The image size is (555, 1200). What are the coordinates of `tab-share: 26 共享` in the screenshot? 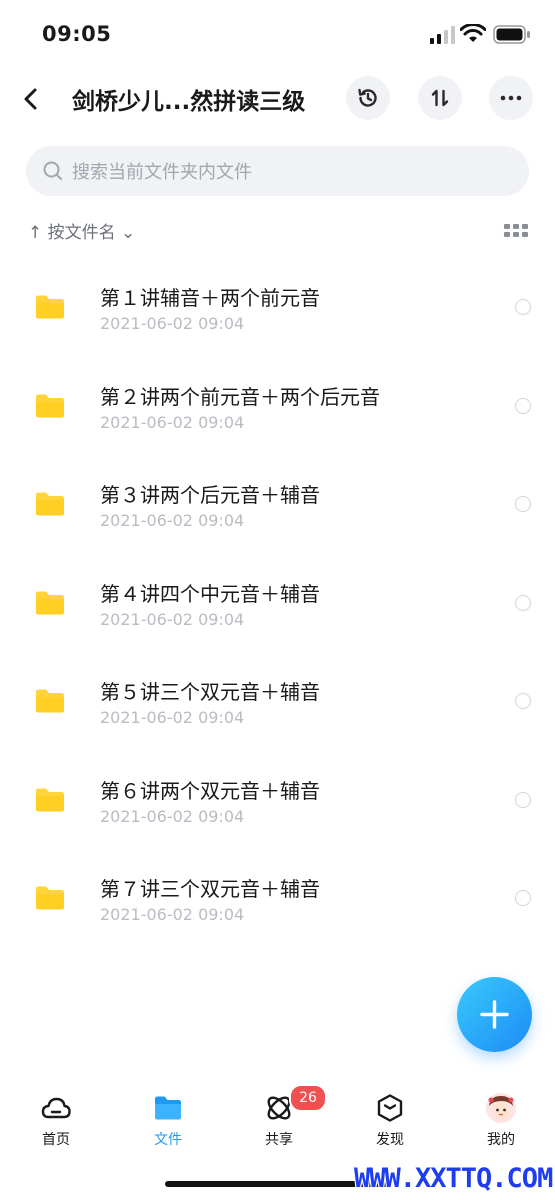 It's located at (283, 1117).